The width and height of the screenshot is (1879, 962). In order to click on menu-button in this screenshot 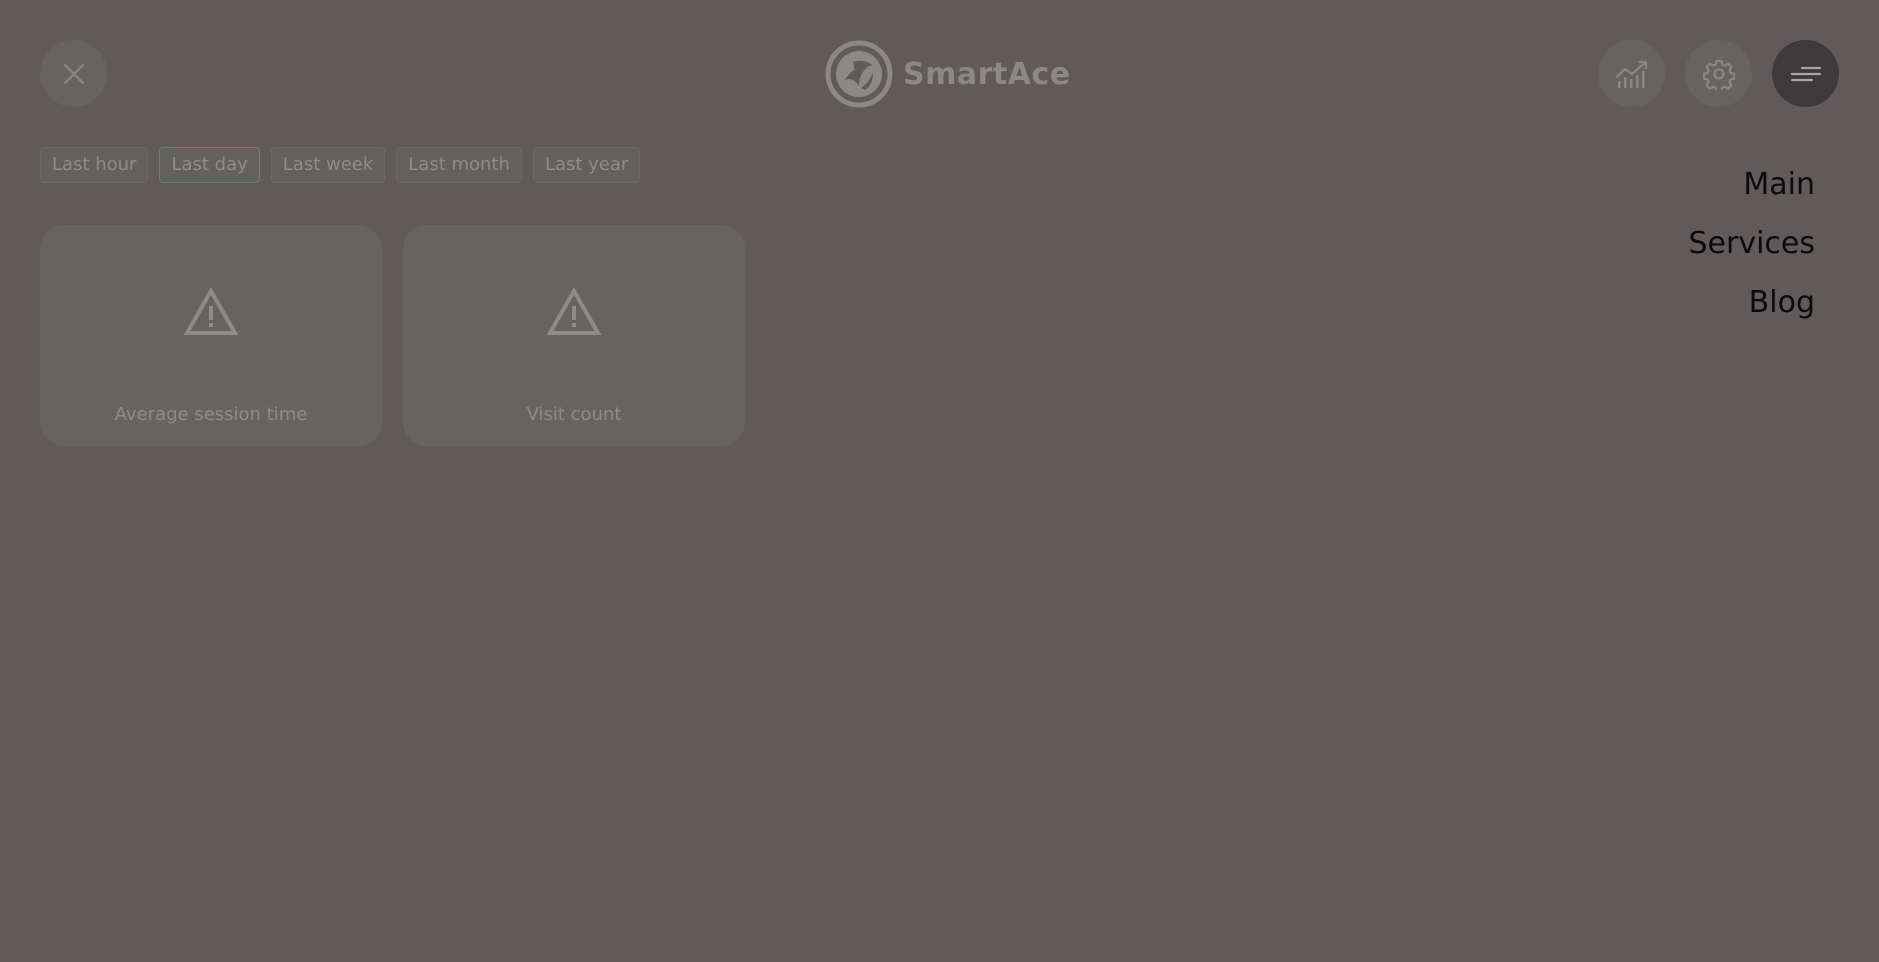, I will do `click(1805, 73)`.